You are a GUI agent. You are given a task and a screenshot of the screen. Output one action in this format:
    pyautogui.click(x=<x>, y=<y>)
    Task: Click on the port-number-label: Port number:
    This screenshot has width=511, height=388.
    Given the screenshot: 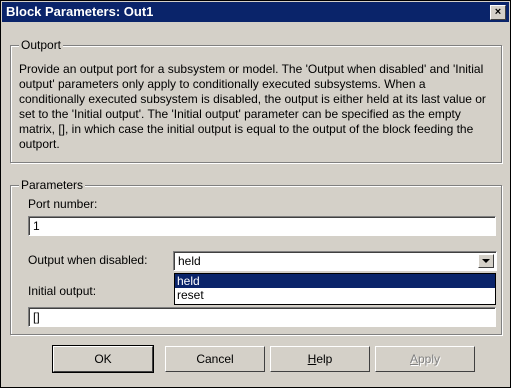 What is the action you would take?
    pyautogui.click(x=63, y=204)
    